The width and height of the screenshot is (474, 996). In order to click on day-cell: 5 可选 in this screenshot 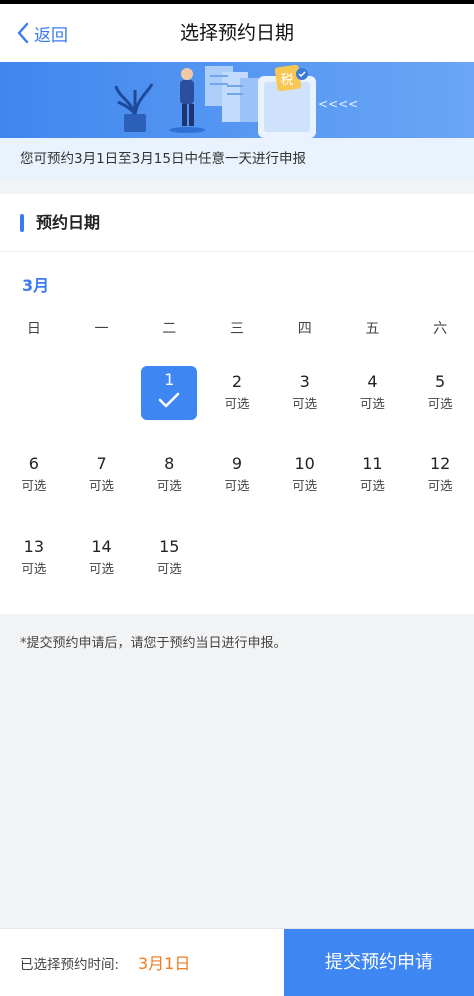, I will do `click(440, 397)`.